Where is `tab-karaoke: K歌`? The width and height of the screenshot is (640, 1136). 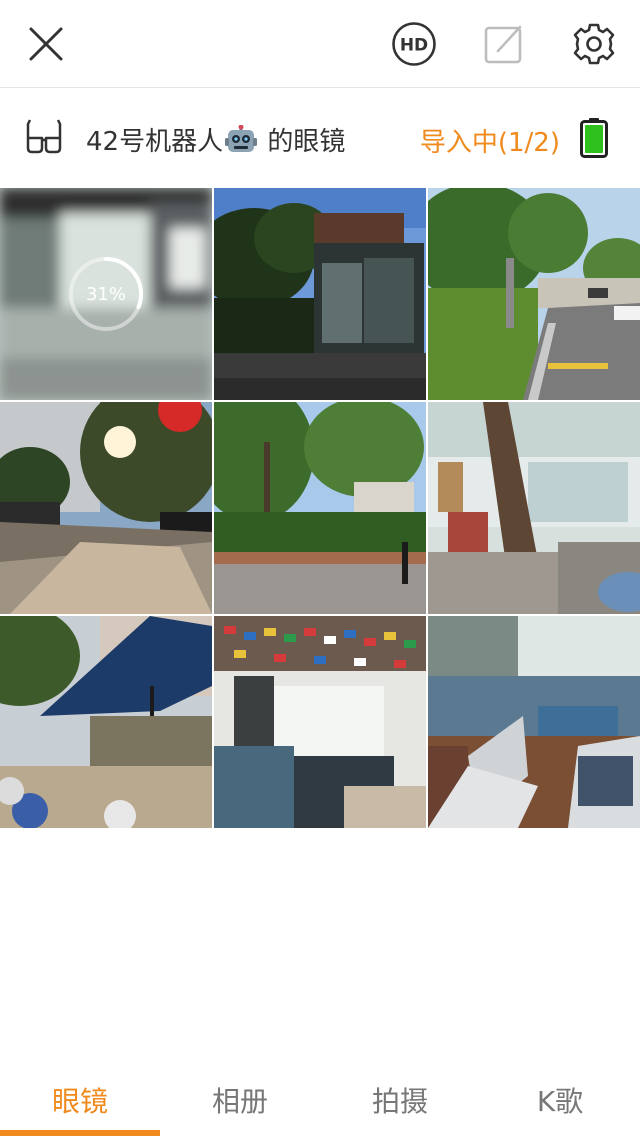 tab-karaoke: K歌 is located at coordinates (560, 1098).